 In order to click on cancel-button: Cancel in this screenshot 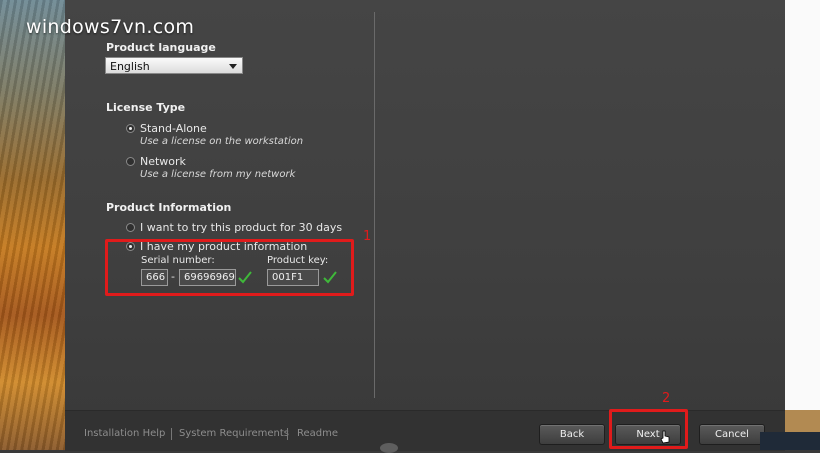, I will do `click(732, 434)`.